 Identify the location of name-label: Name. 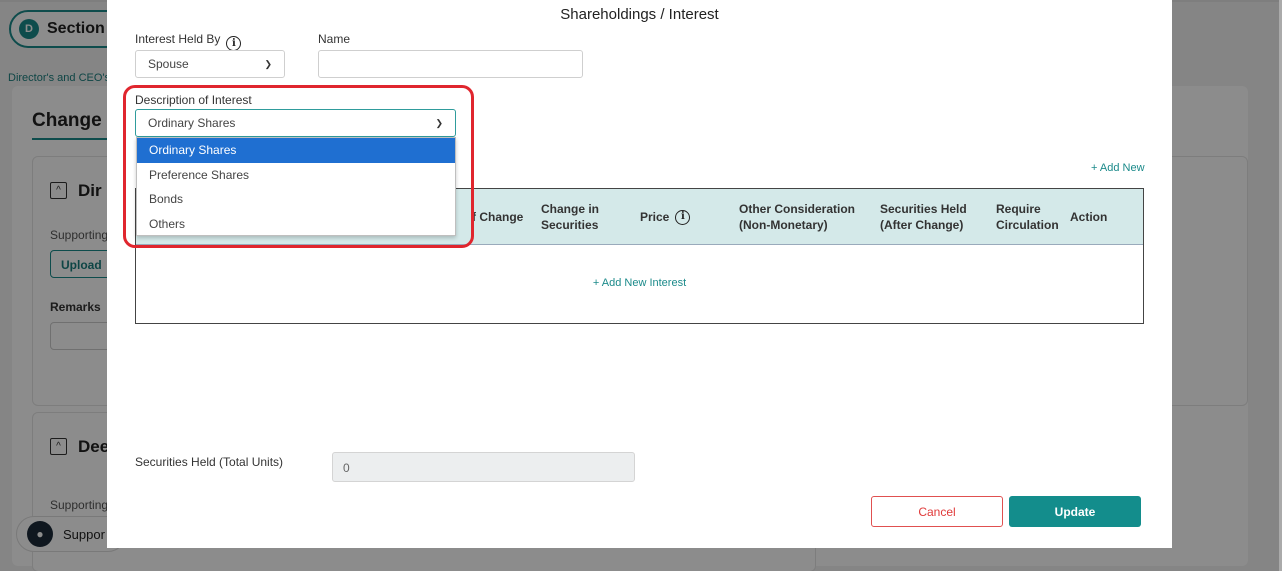
(334, 39).